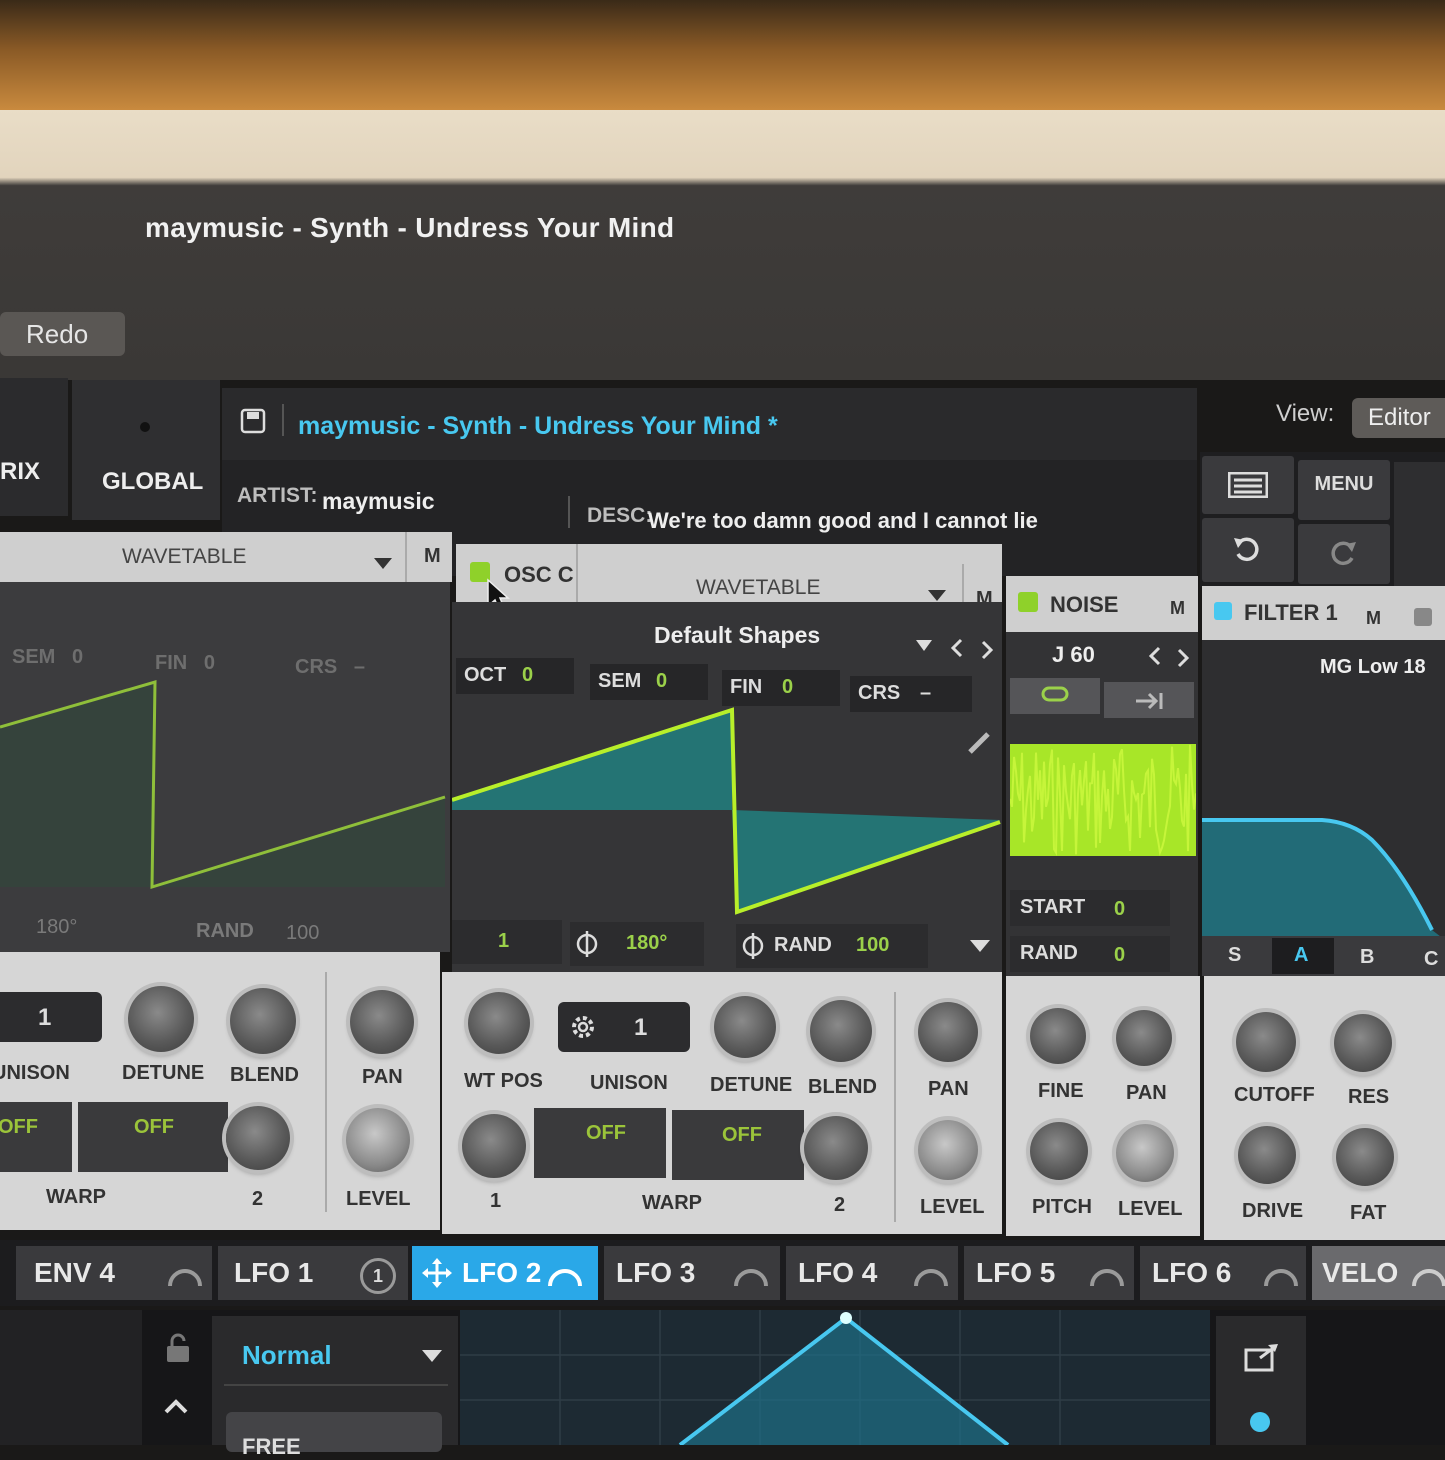 Image resolution: width=1445 pixels, height=1460 pixels. I want to click on osc-c-type: WAVETABLE, so click(758, 588).